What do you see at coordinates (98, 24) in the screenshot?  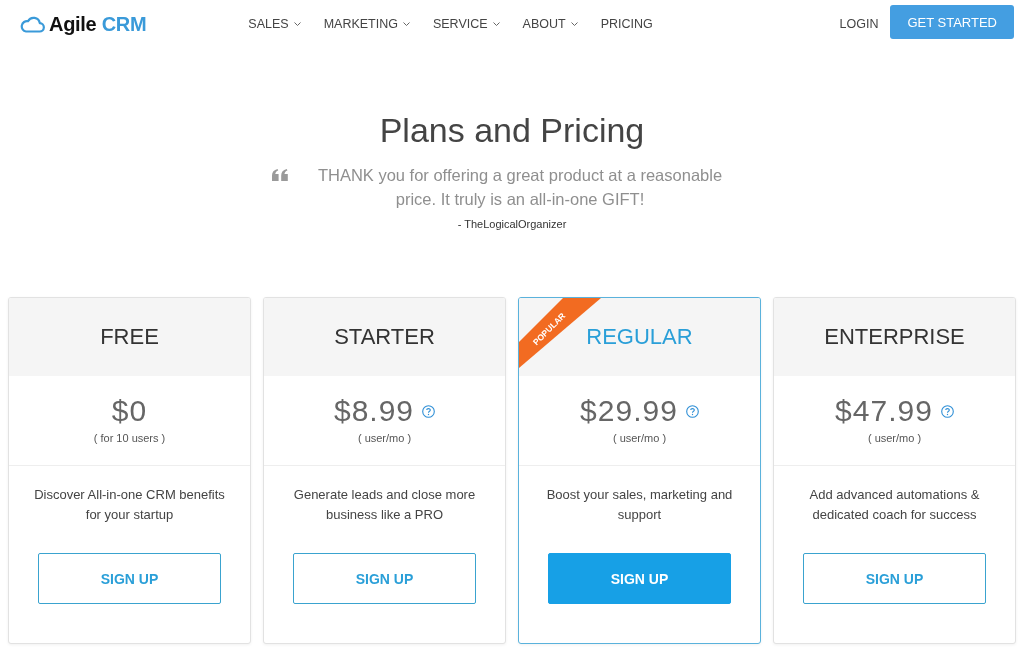 I see `logo-text: Agile CRM` at bounding box center [98, 24].